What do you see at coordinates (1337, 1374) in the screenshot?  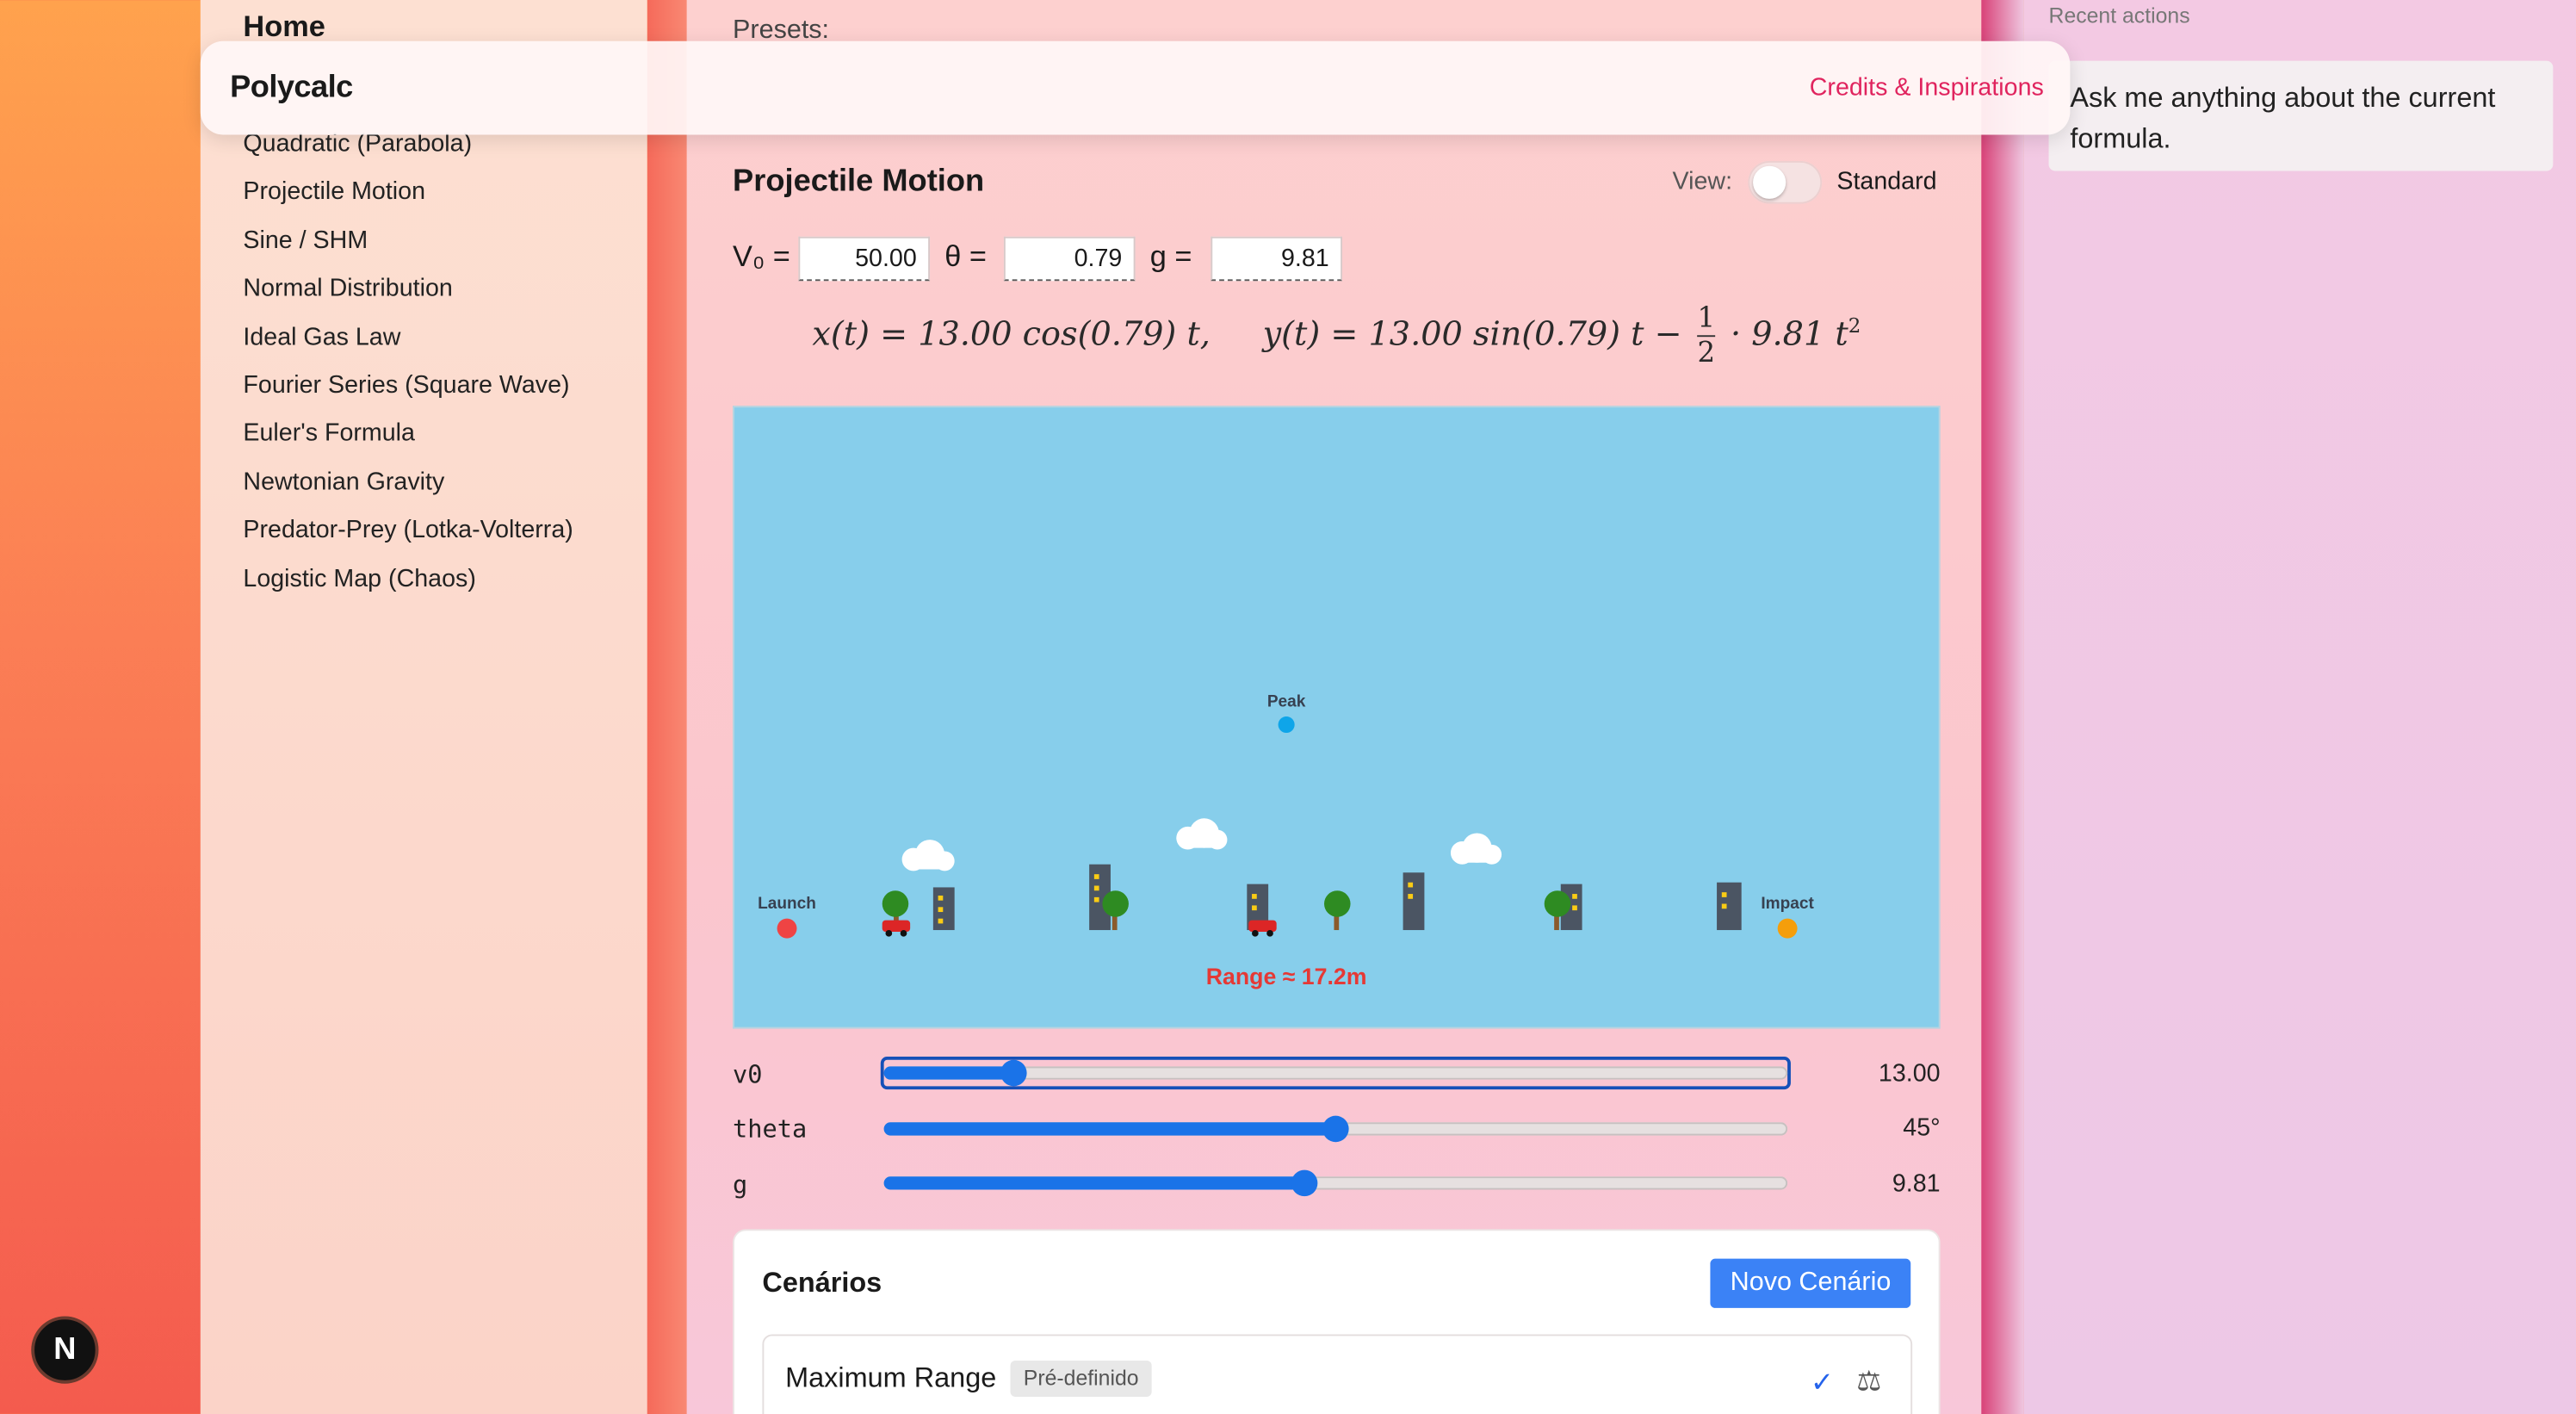 I see `scenario-item: Maximum Range Pré-definido ✓ ⚖` at bounding box center [1337, 1374].